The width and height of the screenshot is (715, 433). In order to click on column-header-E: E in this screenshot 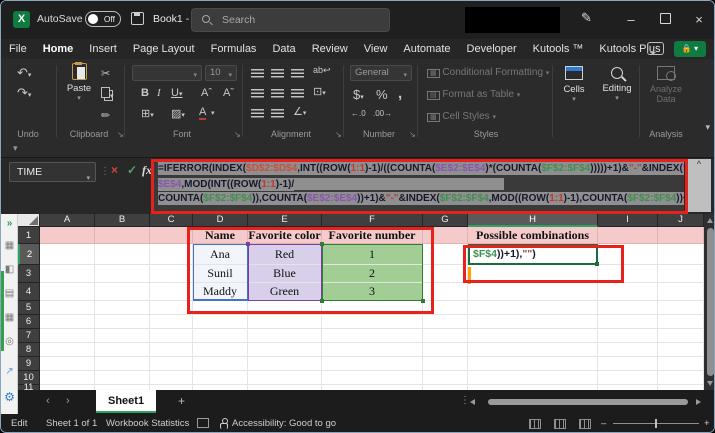, I will do `click(285, 220)`.